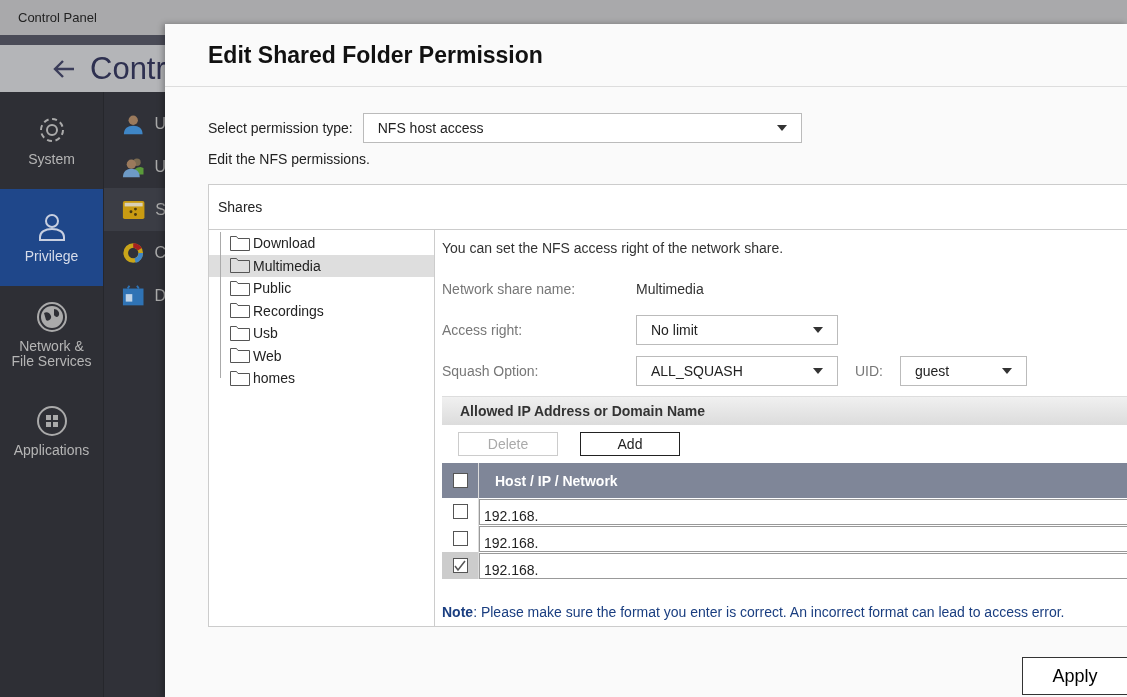 The image size is (1127, 697). Describe the element at coordinates (321, 288) in the screenshot. I see `tree-item: Public` at that location.